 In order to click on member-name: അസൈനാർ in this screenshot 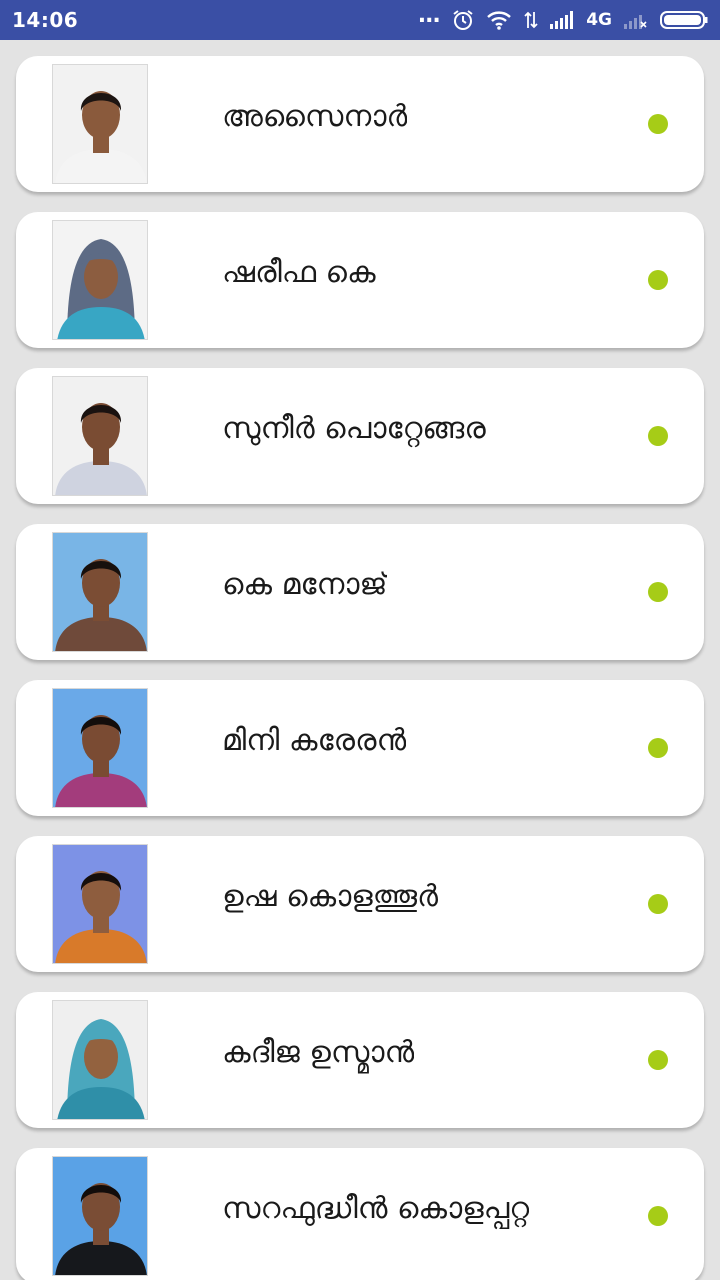, I will do `click(315, 116)`.